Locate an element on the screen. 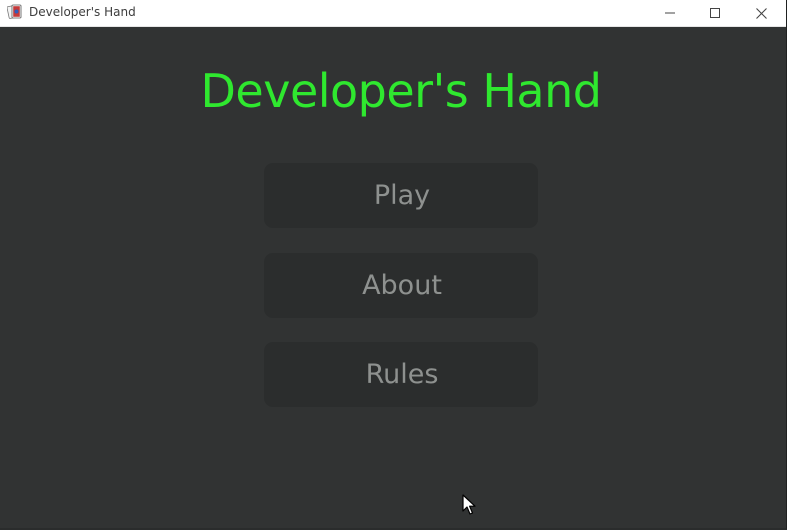 This screenshot has width=787, height=530. close-icon is located at coordinates (761, 13).